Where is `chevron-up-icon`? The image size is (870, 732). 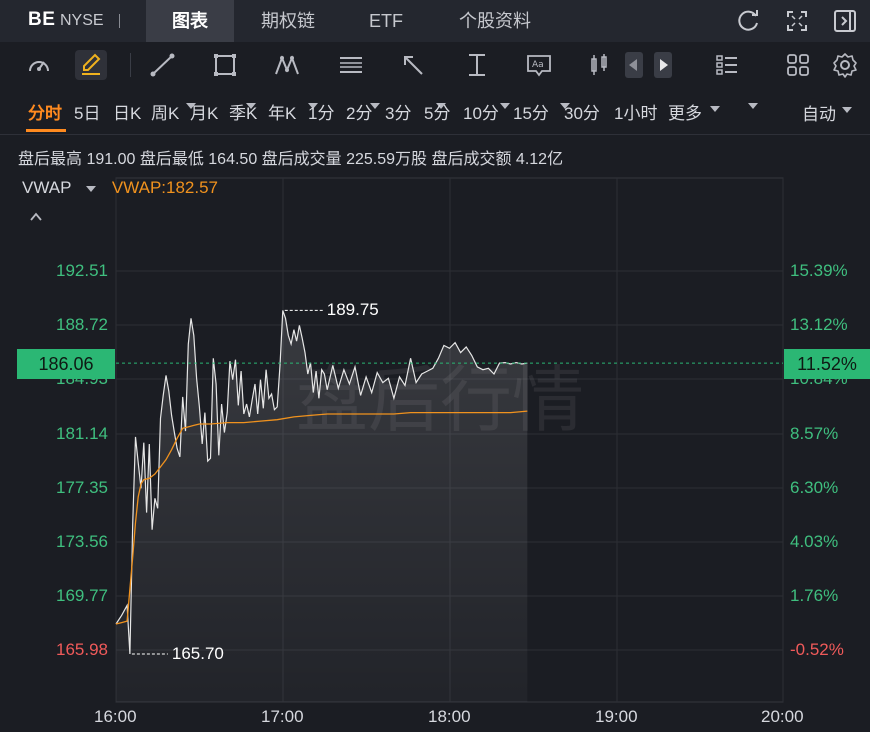
chevron-up-icon is located at coordinates (36, 216).